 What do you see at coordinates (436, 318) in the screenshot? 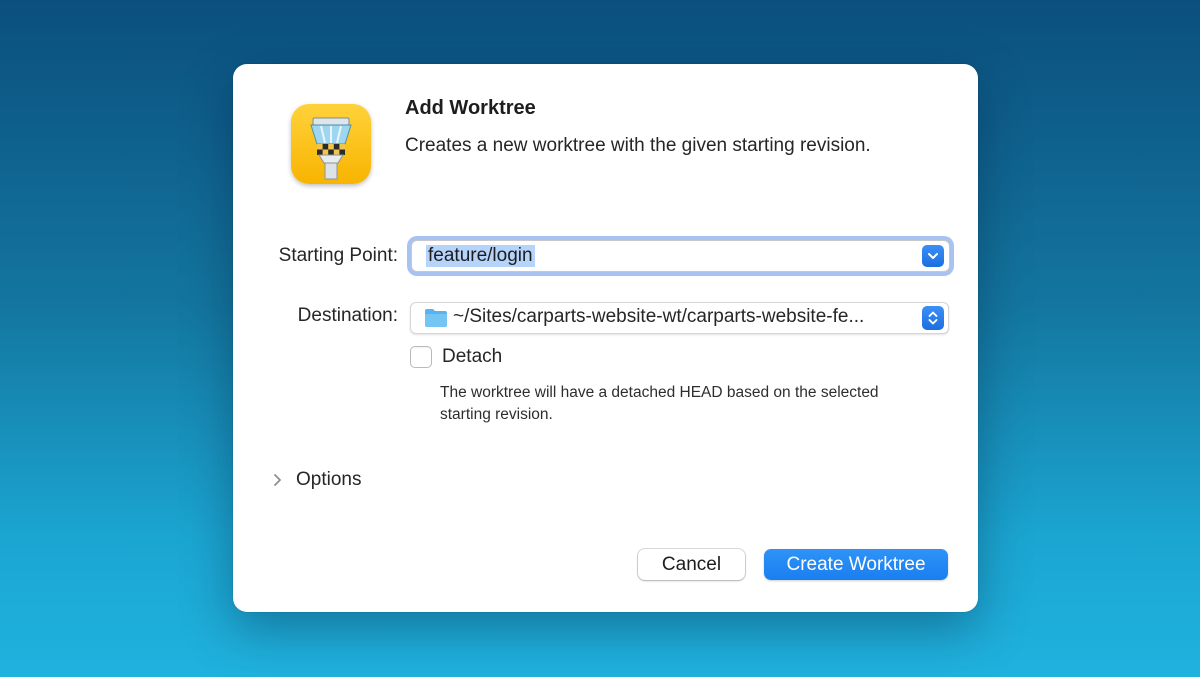
I see `folder-icon` at bounding box center [436, 318].